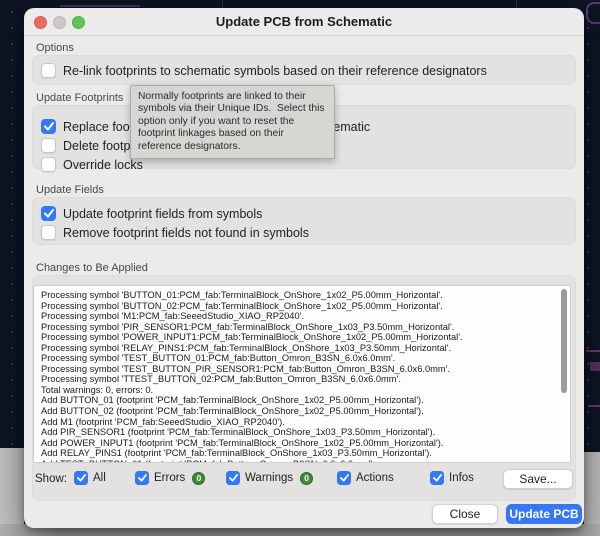 The height and width of the screenshot is (536, 600). I want to click on relink-footprints-checkbox, so click(48, 70).